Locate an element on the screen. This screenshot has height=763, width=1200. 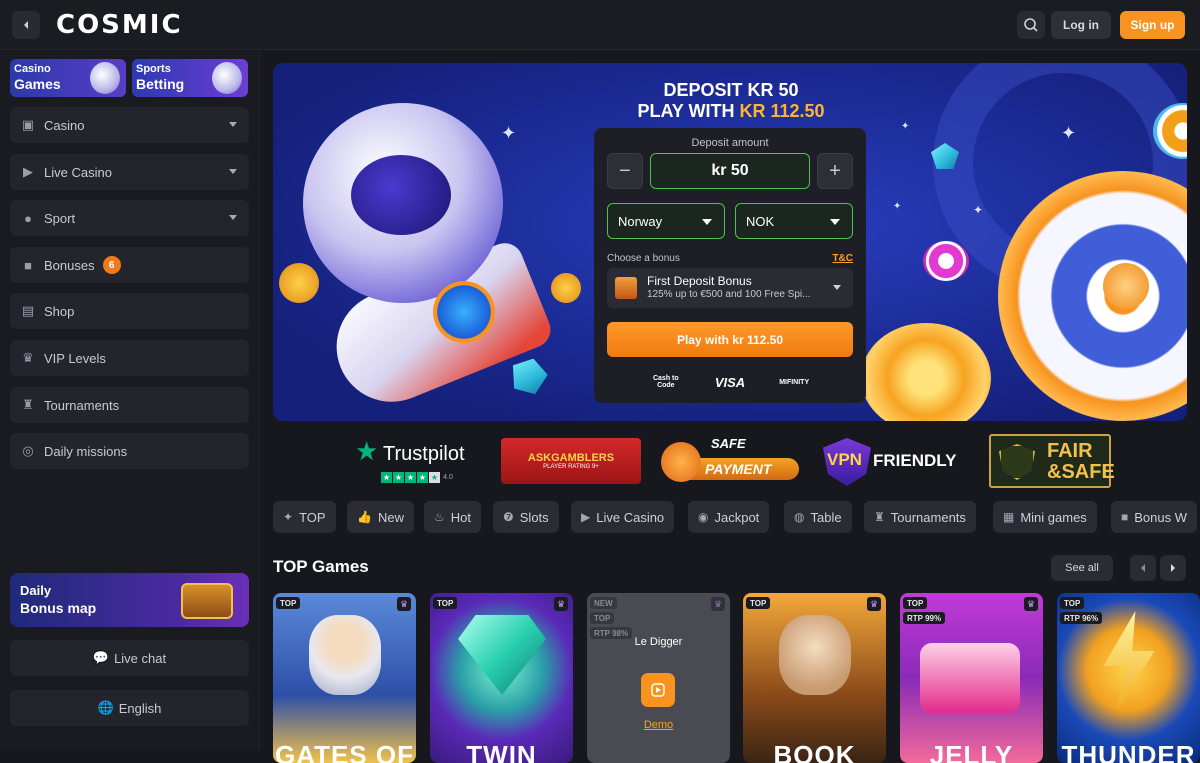
casino-card-line1: Casino is located at coordinates (32, 69).